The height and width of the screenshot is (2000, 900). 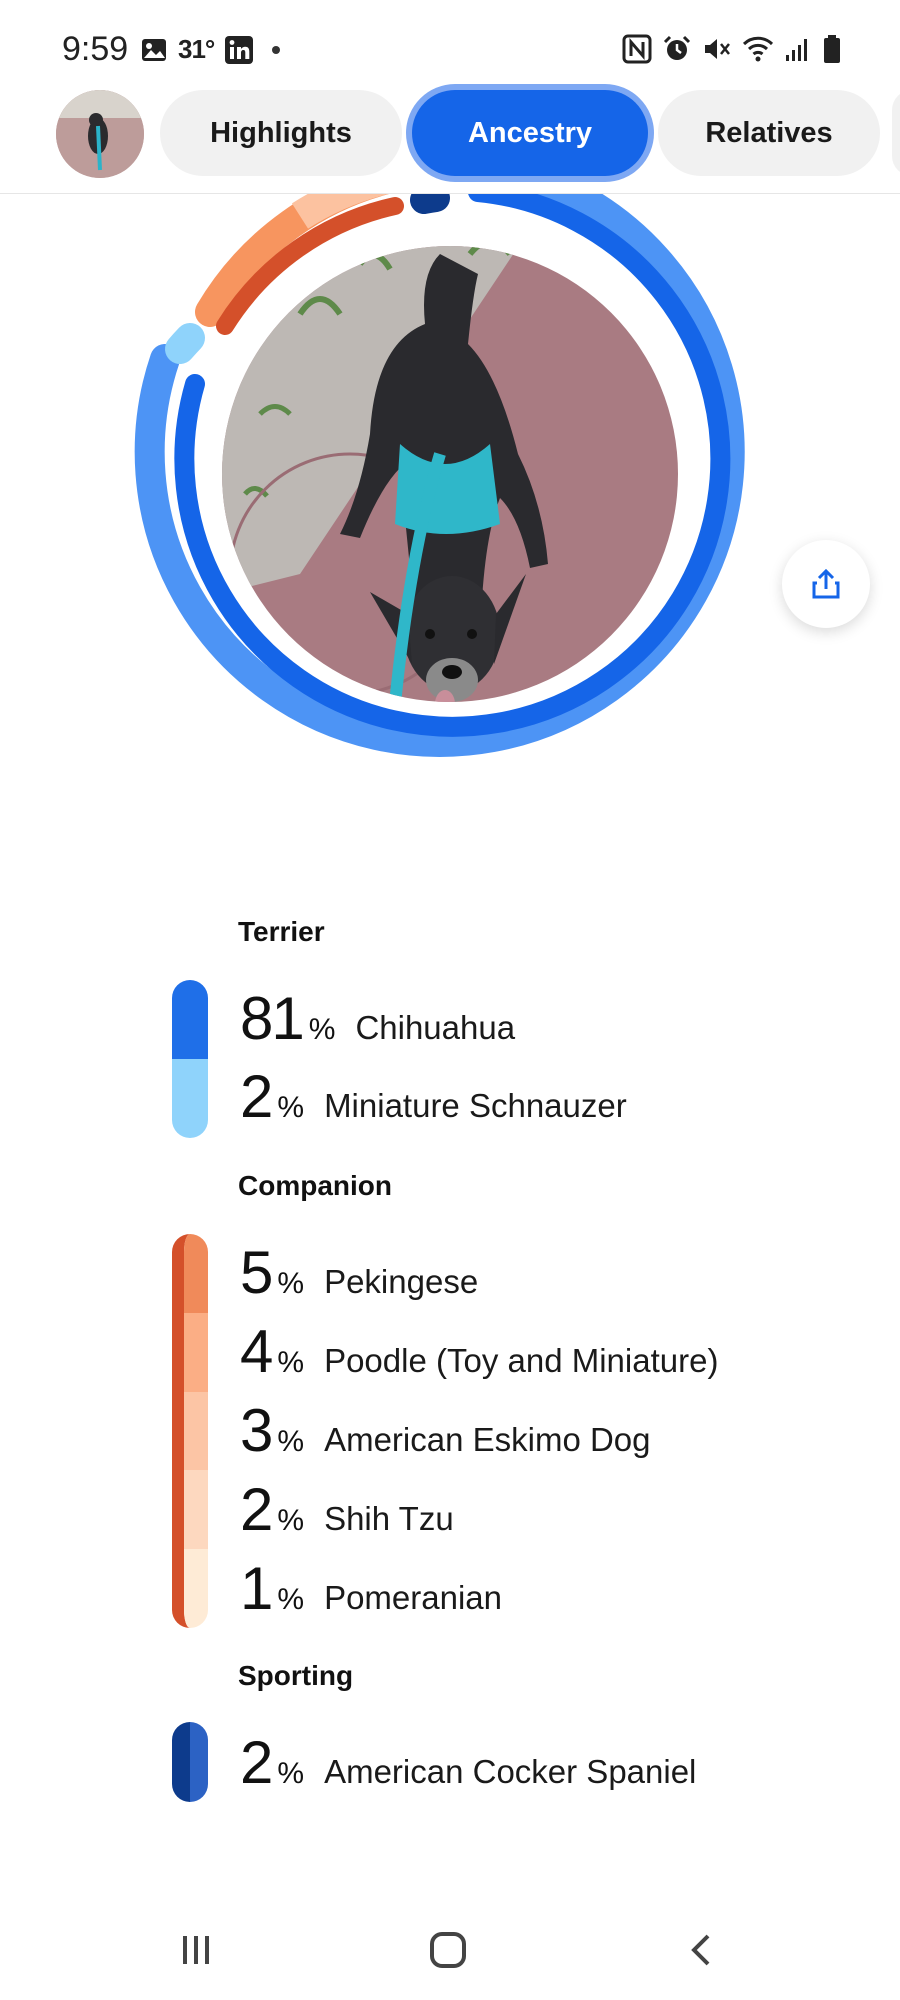 I want to click on breed-row-chihuahua: 81 % Chihuahua, so click(x=377, y=1018).